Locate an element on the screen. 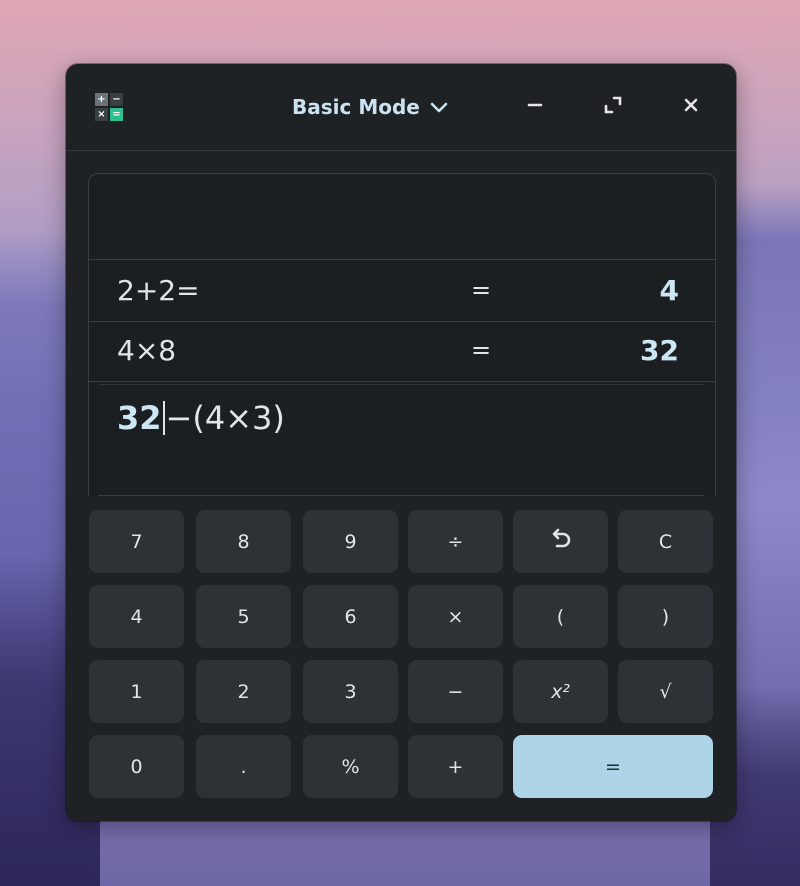 This screenshot has width=800, height=886. key-decimal: . is located at coordinates (243, 766).